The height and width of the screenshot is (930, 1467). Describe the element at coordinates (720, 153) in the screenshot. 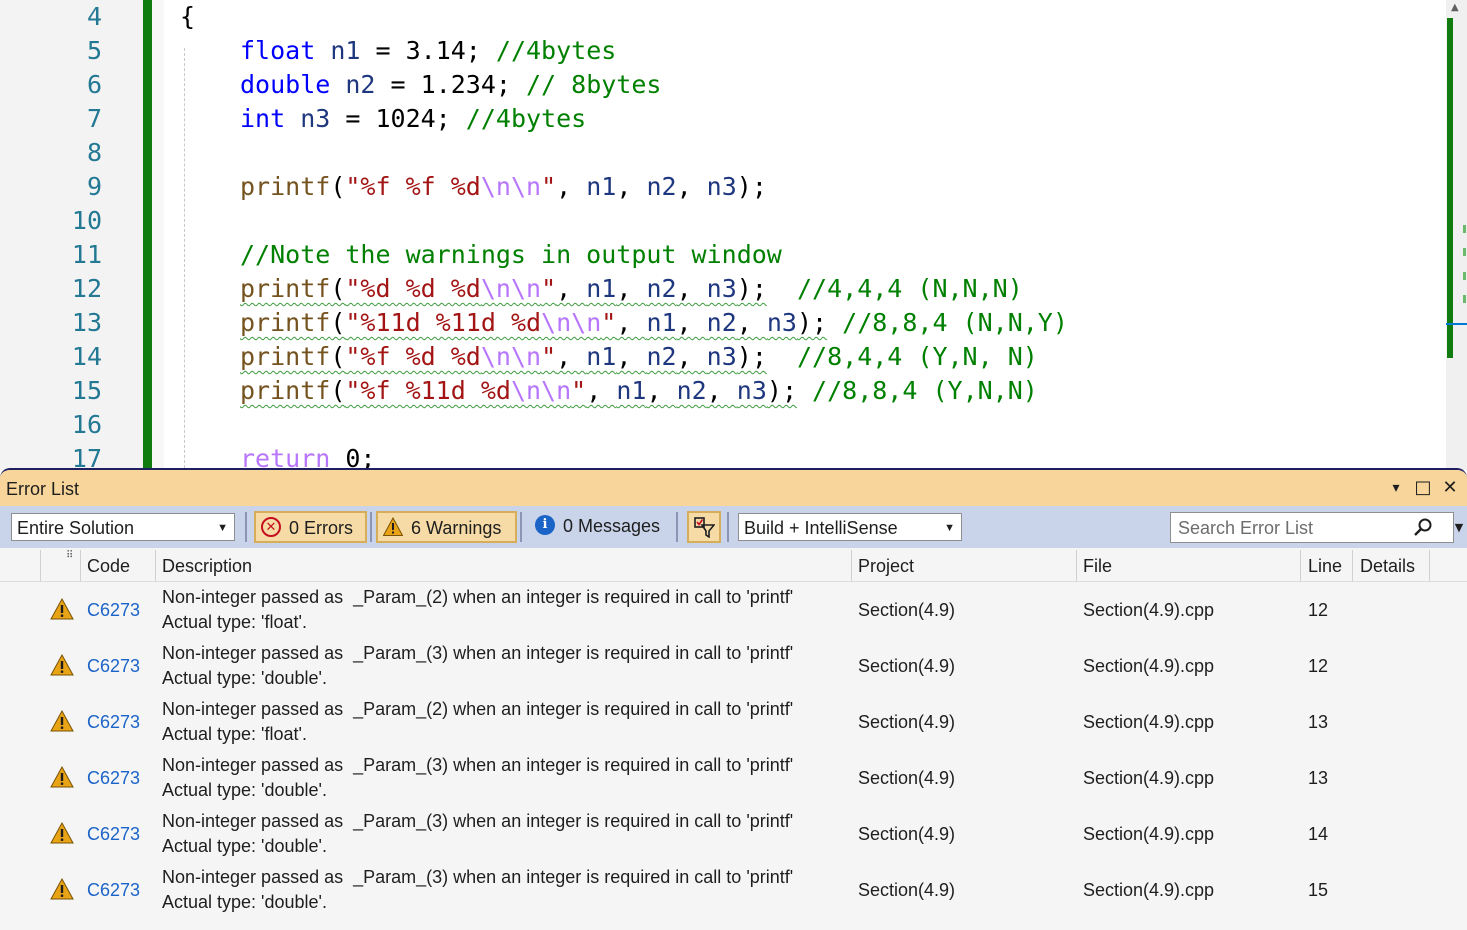

I see `code-line: 8` at that location.